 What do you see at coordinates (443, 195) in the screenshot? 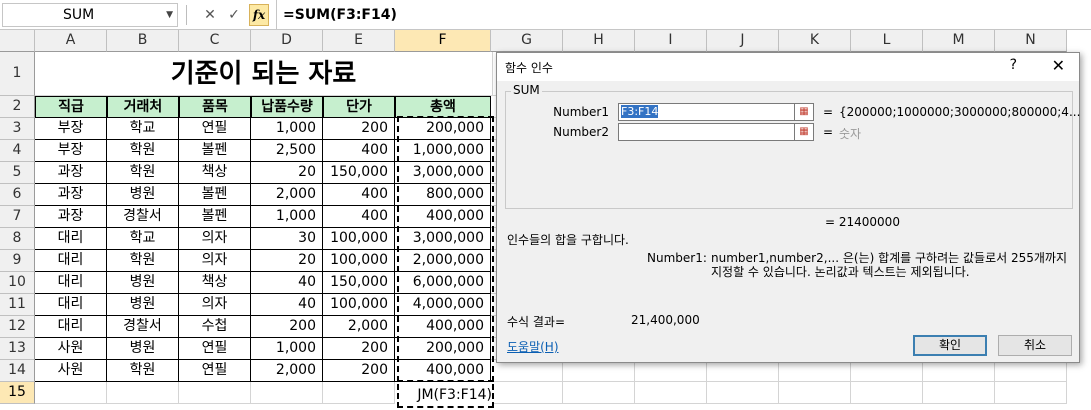
I see `table-cell: 800,000` at bounding box center [443, 195].